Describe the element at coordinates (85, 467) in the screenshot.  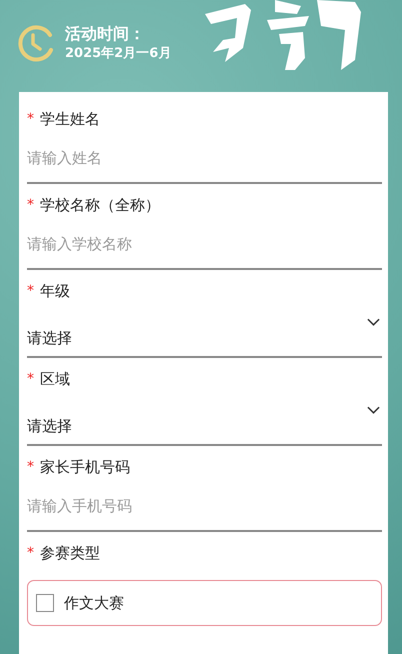
I see `field-label: 家长手机号码` at that location.